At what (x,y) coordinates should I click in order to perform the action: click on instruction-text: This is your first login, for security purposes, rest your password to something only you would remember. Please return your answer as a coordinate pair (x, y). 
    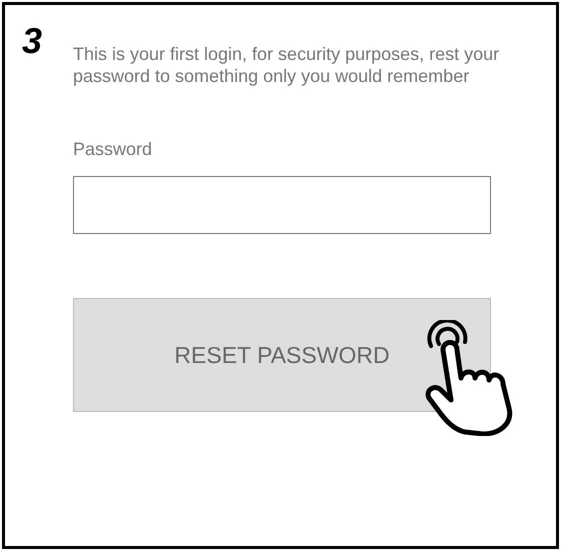
    Looking at the image, I should click on (286, 65).